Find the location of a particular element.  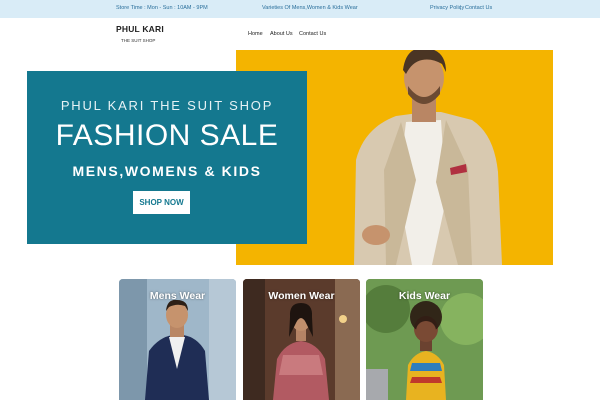

hero-subtitle: MENS,WOMENS & KIDS is located at coordinates (167, 171).